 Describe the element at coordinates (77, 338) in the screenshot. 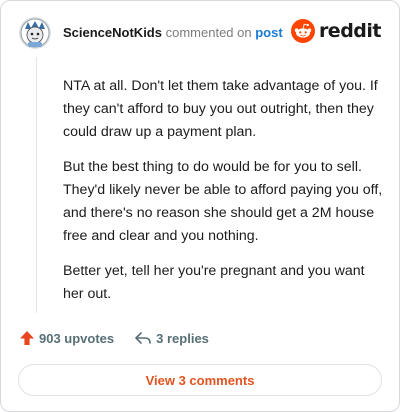

I see `upvote-count: 903 upvotes` at that location.